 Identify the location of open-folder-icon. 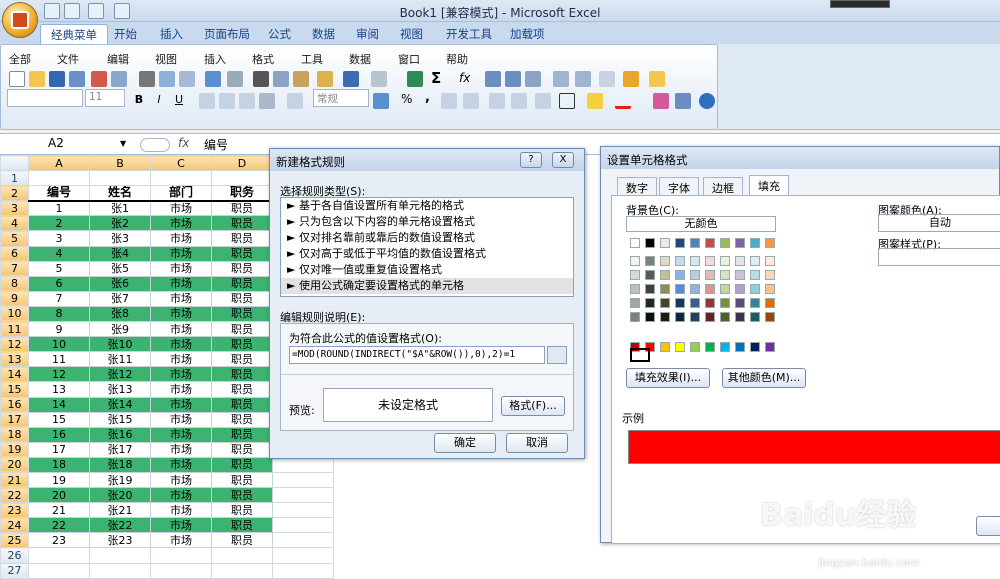
(37, 79).